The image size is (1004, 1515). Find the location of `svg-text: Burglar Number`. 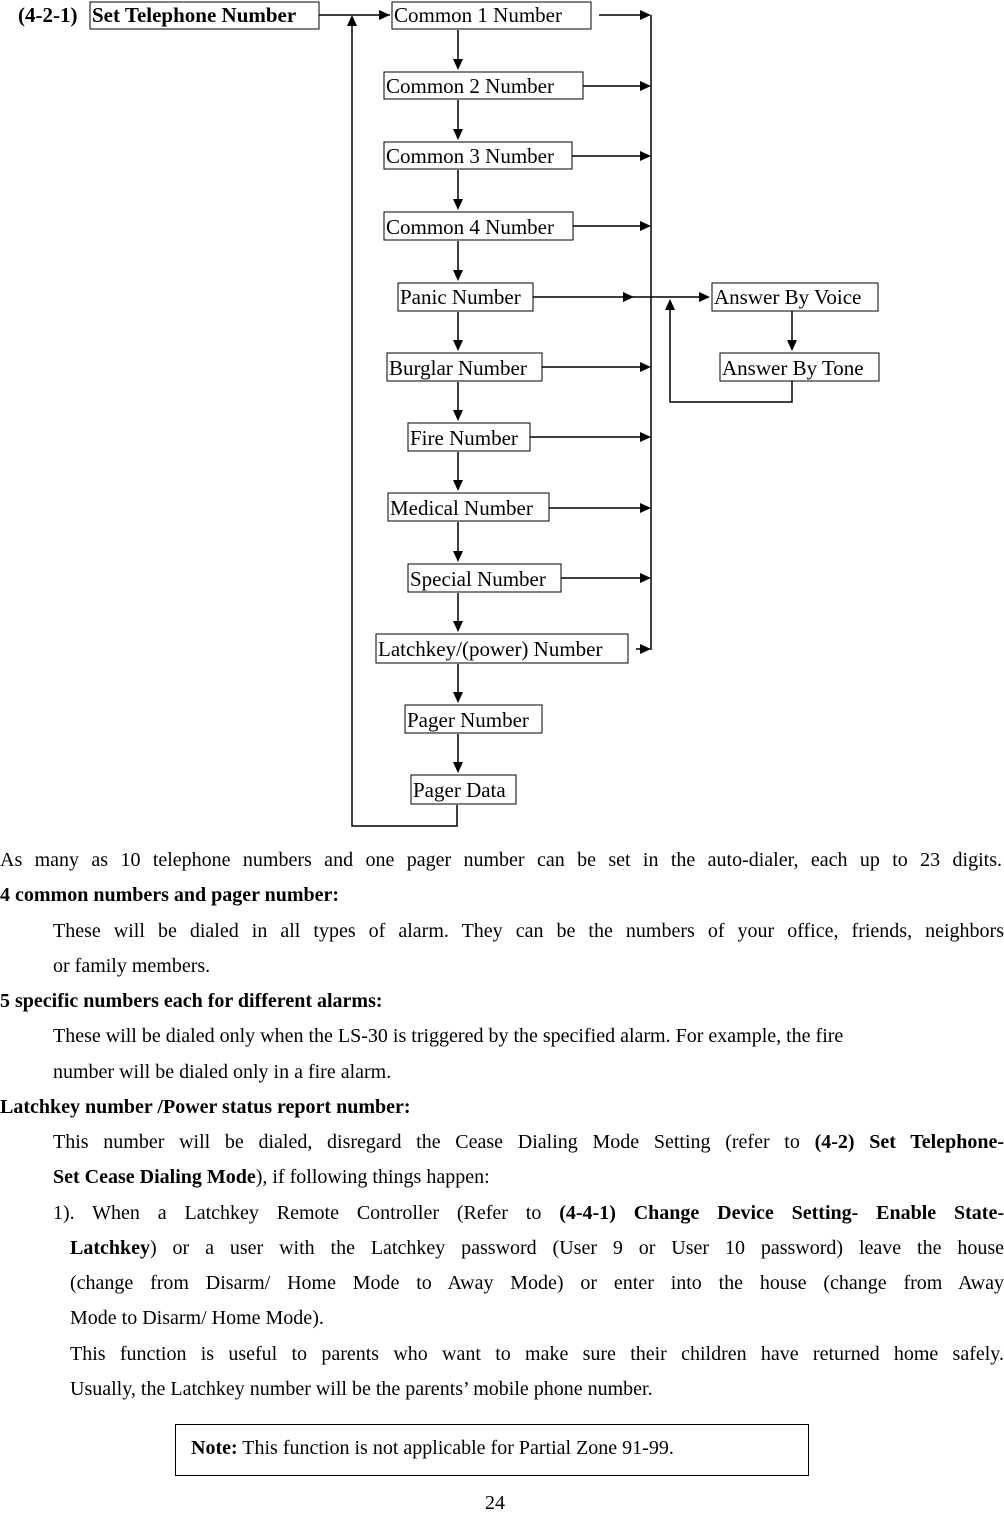

svg-text: Burglar Number is located at coordinates (458, 368).